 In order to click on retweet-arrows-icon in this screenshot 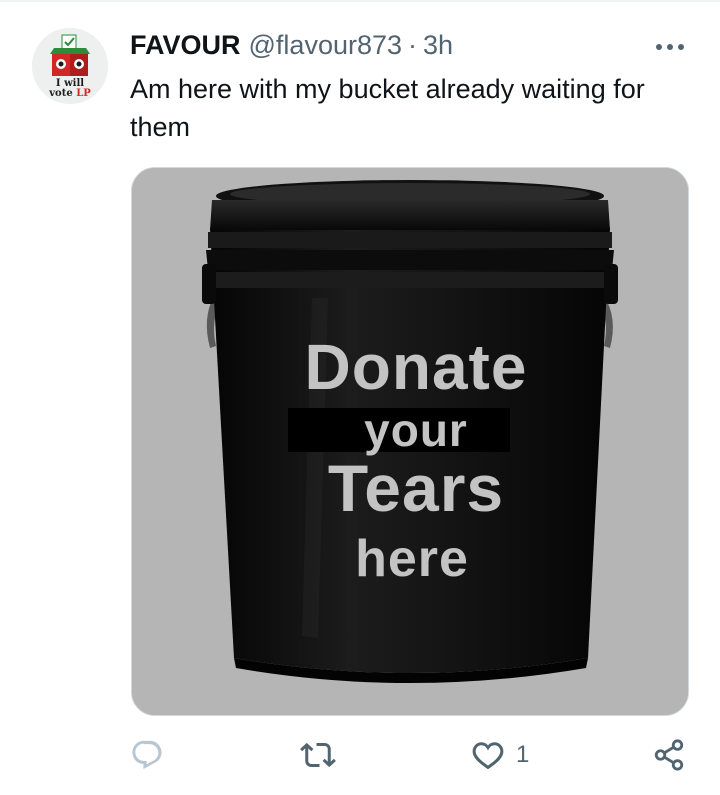, I will do `click(318, 755)`.